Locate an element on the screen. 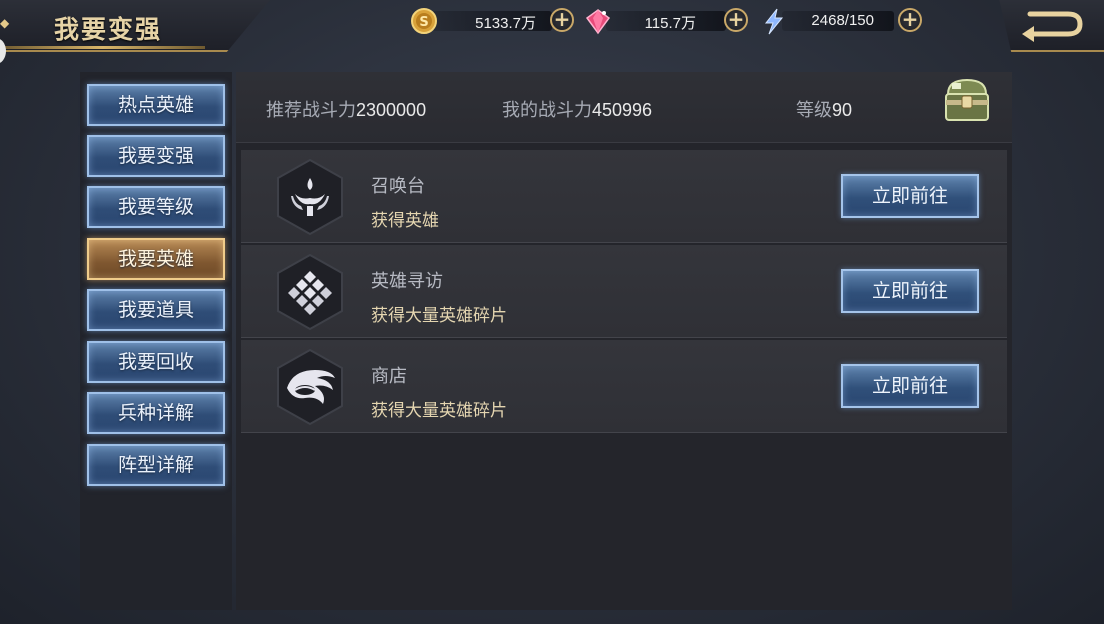 The width and height of the screenshot is (1104, 624). sidebar-item-formation-guide: 阵型详解 is located at coordinates (156, 465).